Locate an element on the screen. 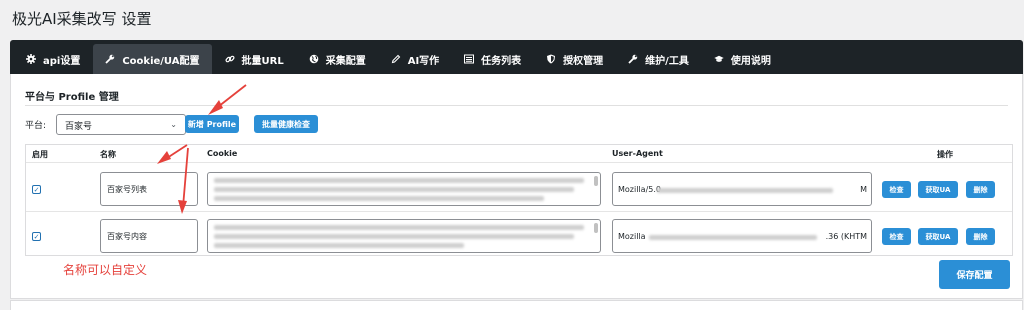  tab-collect-config: 采集配置 is located at coordinates (337, 59).